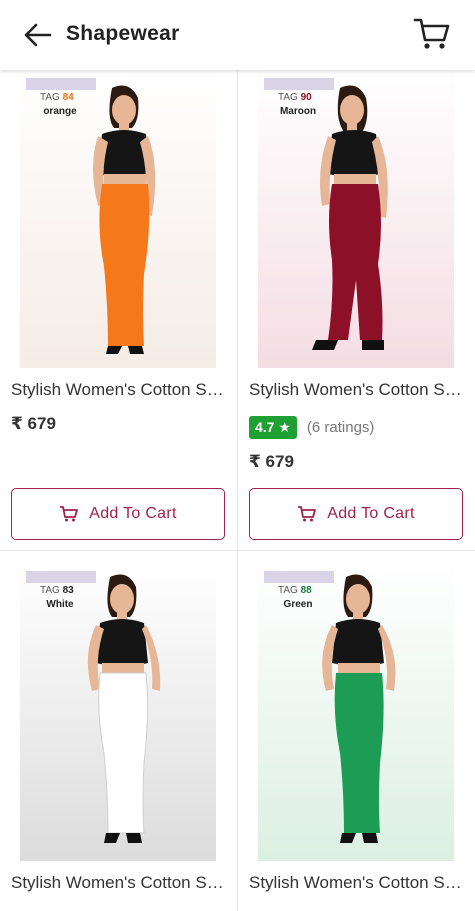 The image size is (475, 911). I want to click on product-image: TAG 90 Maroon, so click(356, 219).